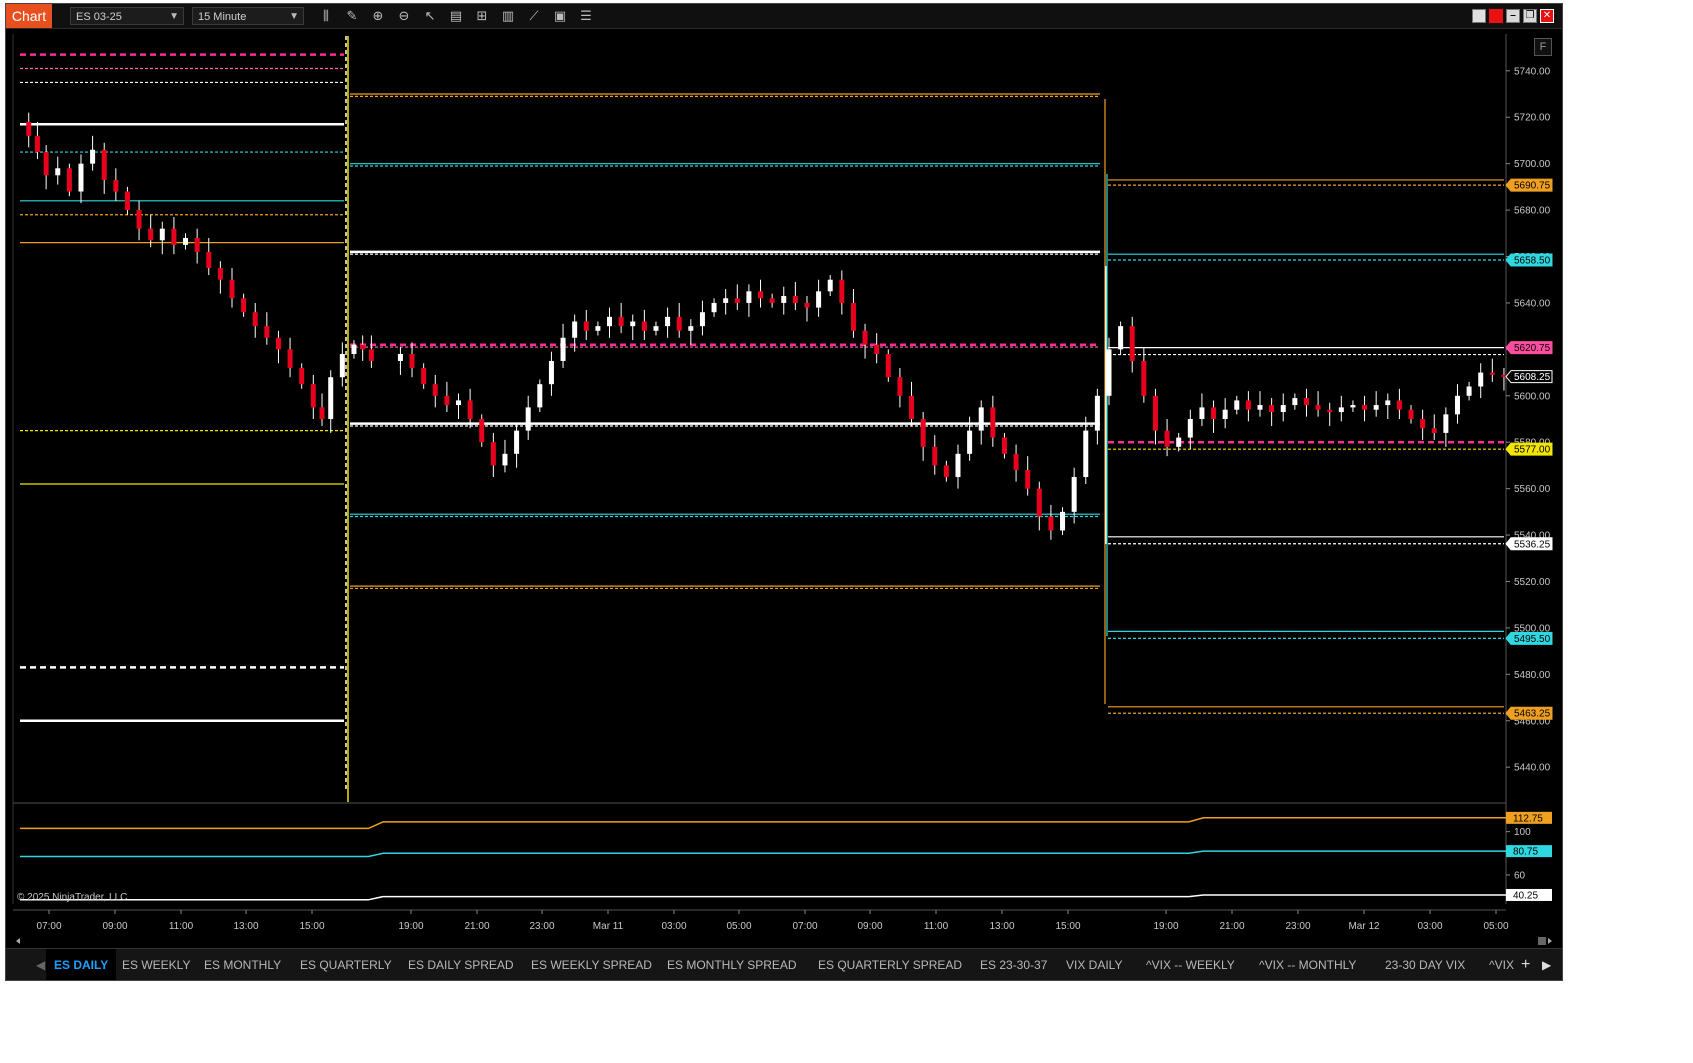 The height and width of the screenshot is (1063, 1693). What do you see at coordinates (1543, 47) in the screenshot?
I see `f-button: F` at bounding box center [1543, 47].